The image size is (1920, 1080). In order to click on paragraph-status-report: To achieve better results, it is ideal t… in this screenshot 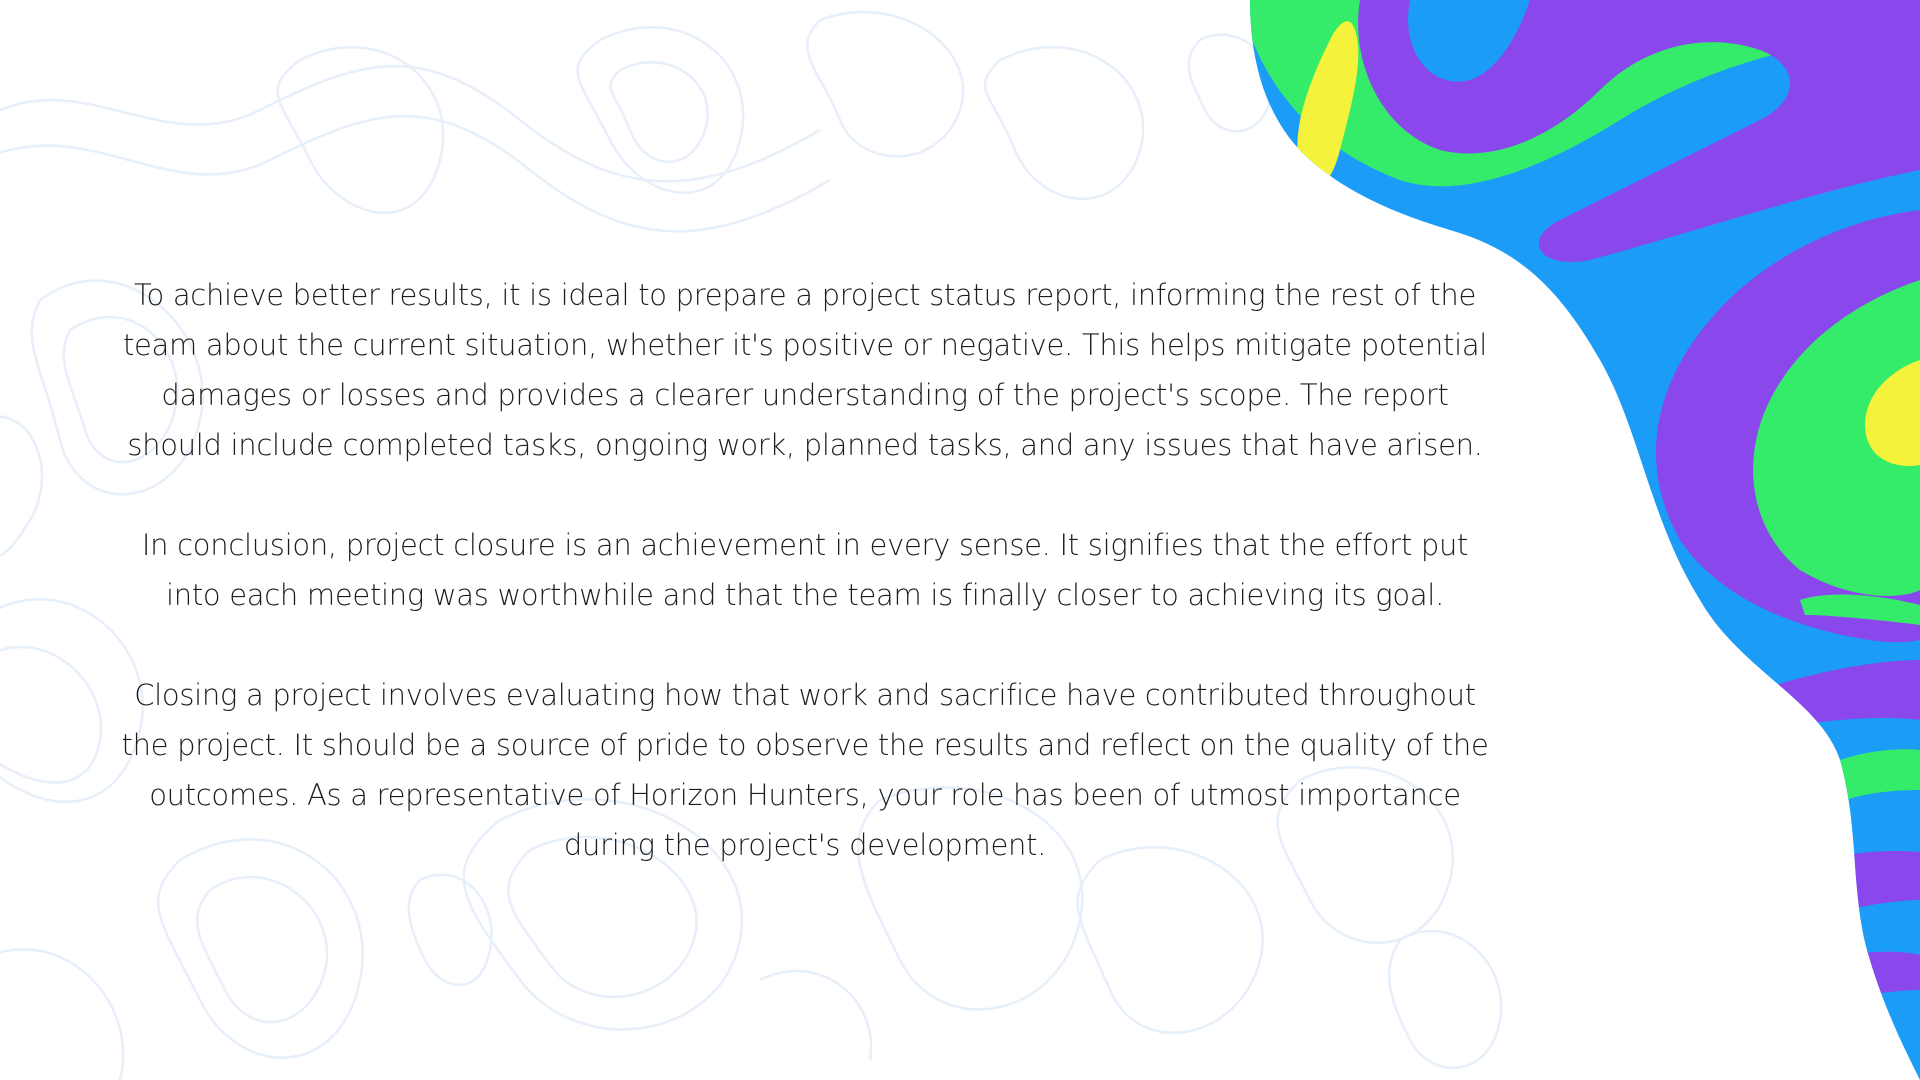, I will do `click(805, 370)`.